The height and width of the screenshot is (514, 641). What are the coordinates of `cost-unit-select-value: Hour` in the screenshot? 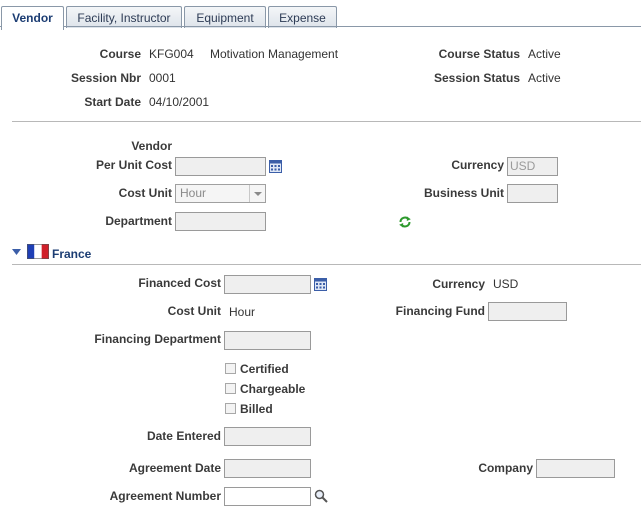 It's located at (193, 193).